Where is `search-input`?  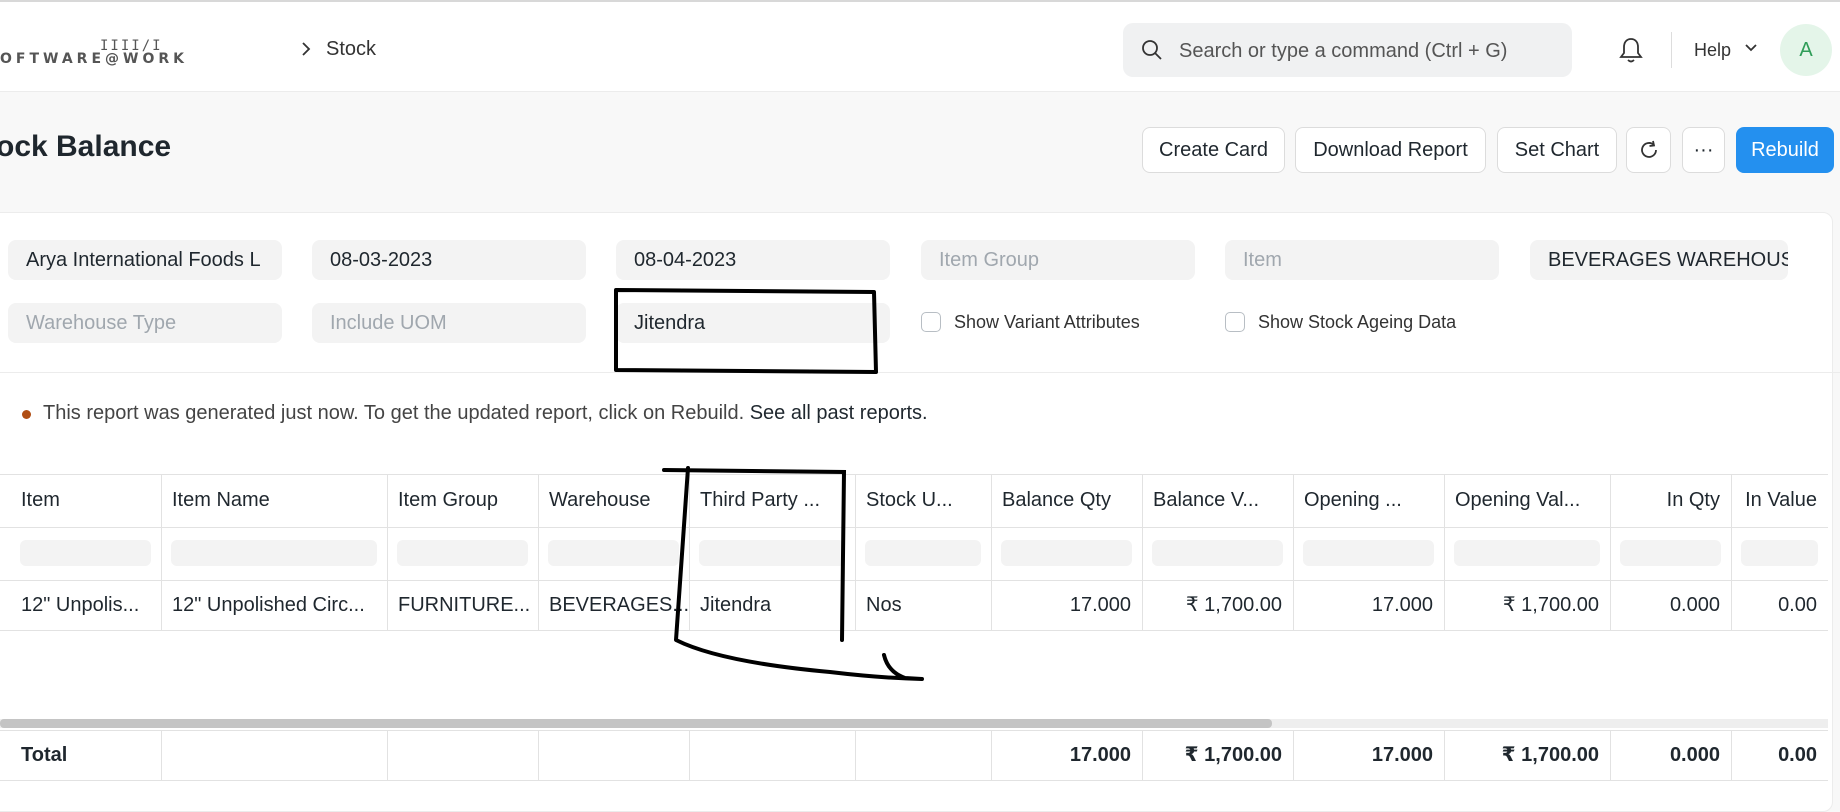 search-input is located at coordinates (1369, 51).